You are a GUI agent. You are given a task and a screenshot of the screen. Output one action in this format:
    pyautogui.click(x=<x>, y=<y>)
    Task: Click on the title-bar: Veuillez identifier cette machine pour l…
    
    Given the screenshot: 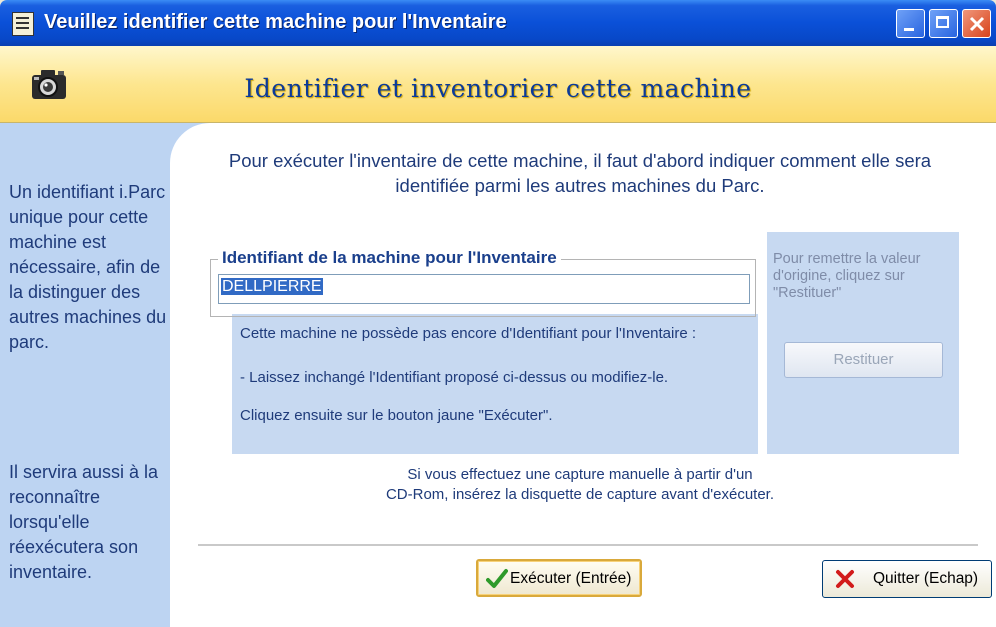 What is the action you would take?
    pyautogui.click(x=498, y=23)
    